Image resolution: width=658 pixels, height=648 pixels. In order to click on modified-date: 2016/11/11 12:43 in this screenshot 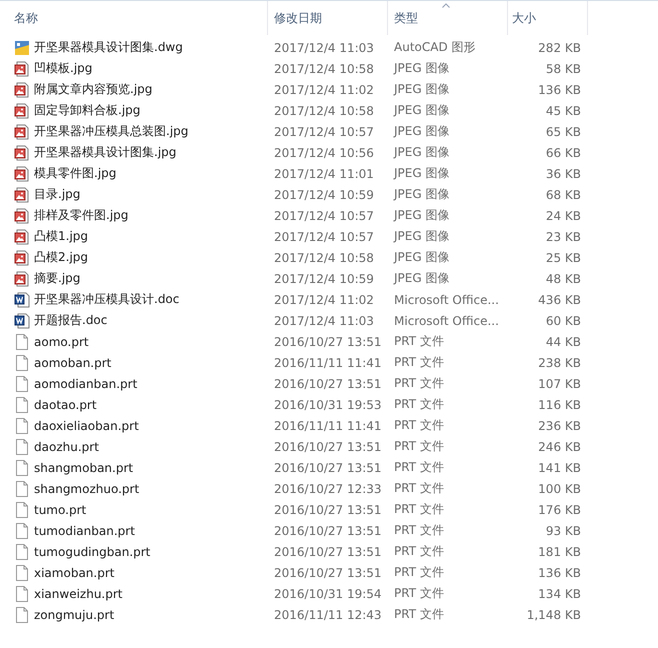, I will do `click(328, 615)`.